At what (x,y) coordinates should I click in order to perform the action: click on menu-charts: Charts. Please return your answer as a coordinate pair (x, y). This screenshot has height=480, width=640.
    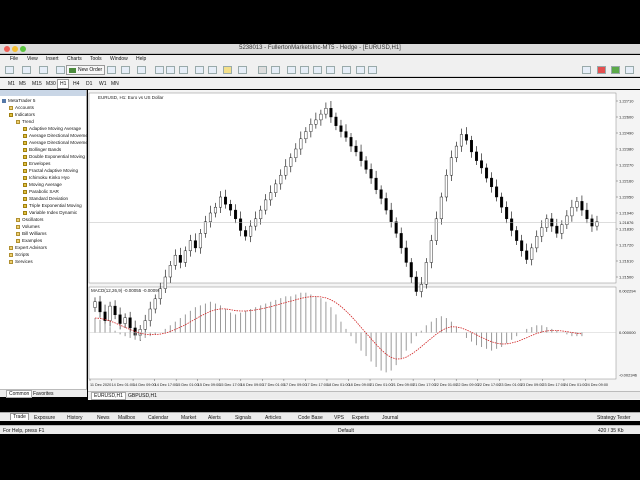
    Looking at the image, I should click on (74, 59).